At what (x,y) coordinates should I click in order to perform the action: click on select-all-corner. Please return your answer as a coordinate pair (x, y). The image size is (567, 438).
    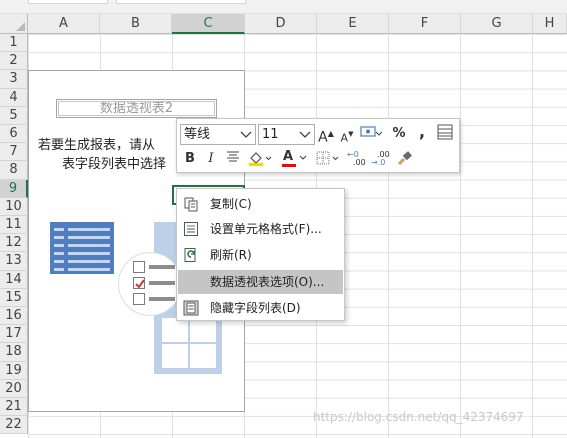
    Looking at the image, I should click on (14, 24).